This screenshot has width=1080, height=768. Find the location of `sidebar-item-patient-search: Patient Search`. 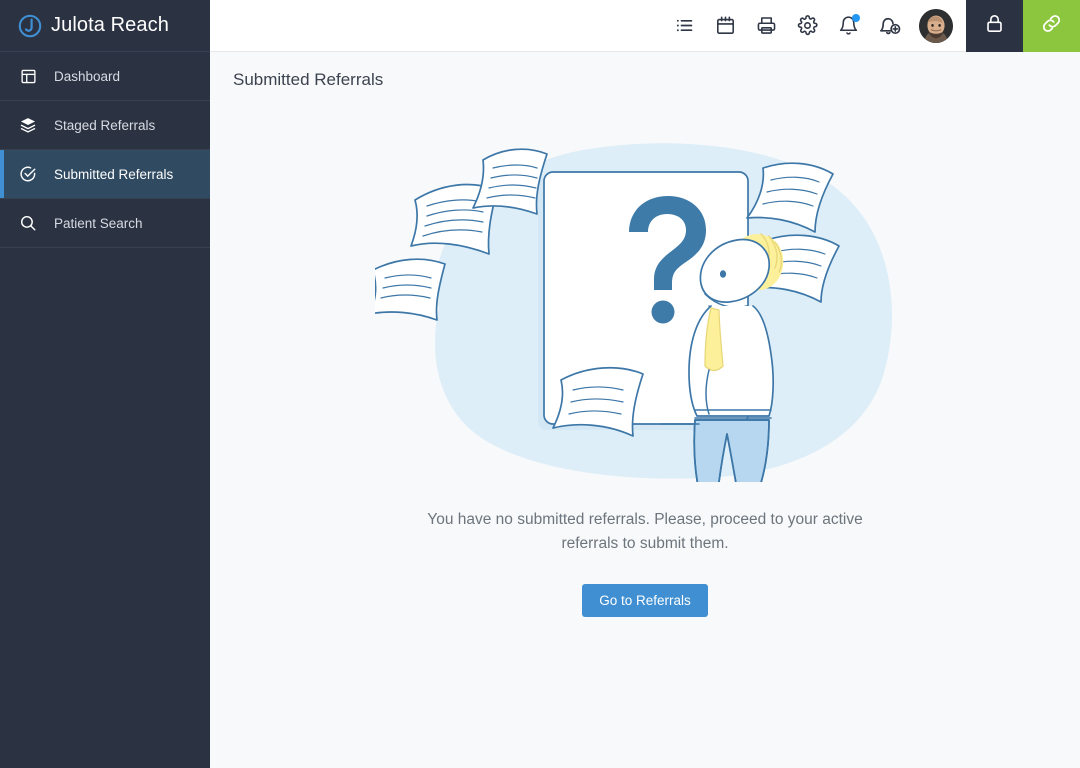

sidebar-item-patient-search: Patient Search is located at coordinates (105, 223).